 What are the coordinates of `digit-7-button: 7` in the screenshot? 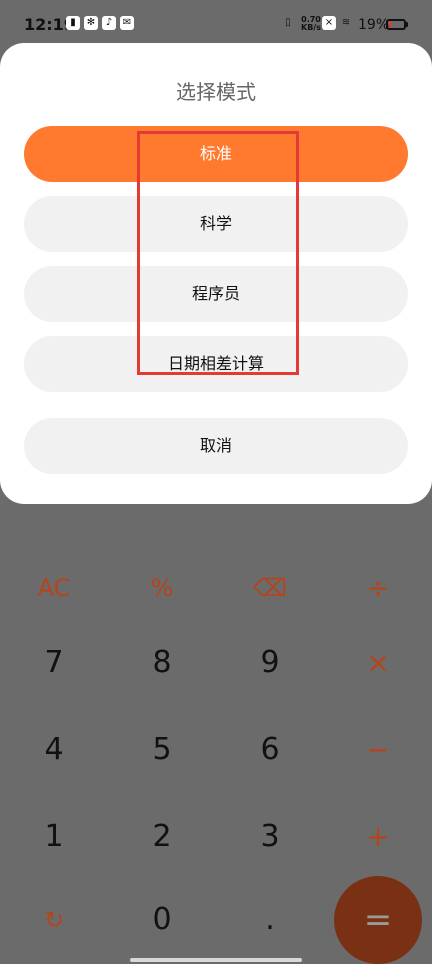 It's located at (54, 663).